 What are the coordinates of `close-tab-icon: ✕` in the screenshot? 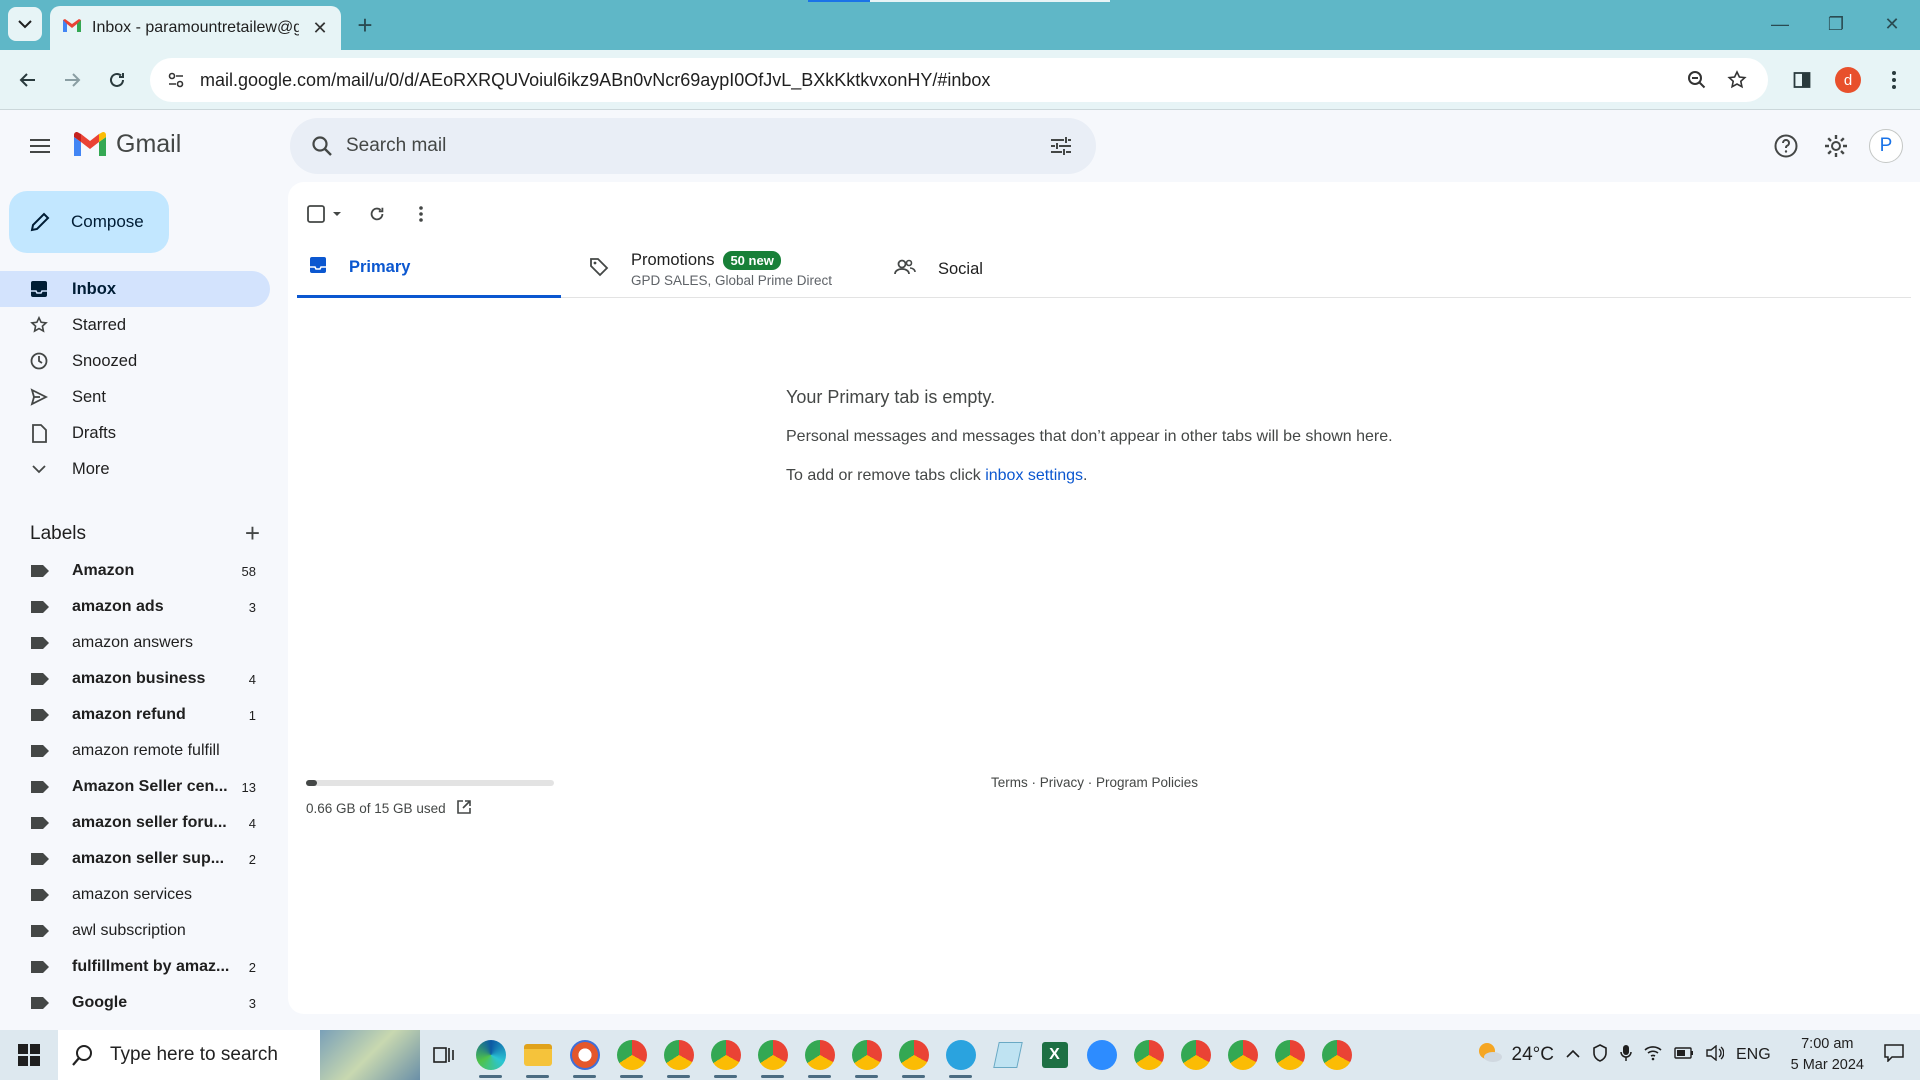 It's located at (320, 28).